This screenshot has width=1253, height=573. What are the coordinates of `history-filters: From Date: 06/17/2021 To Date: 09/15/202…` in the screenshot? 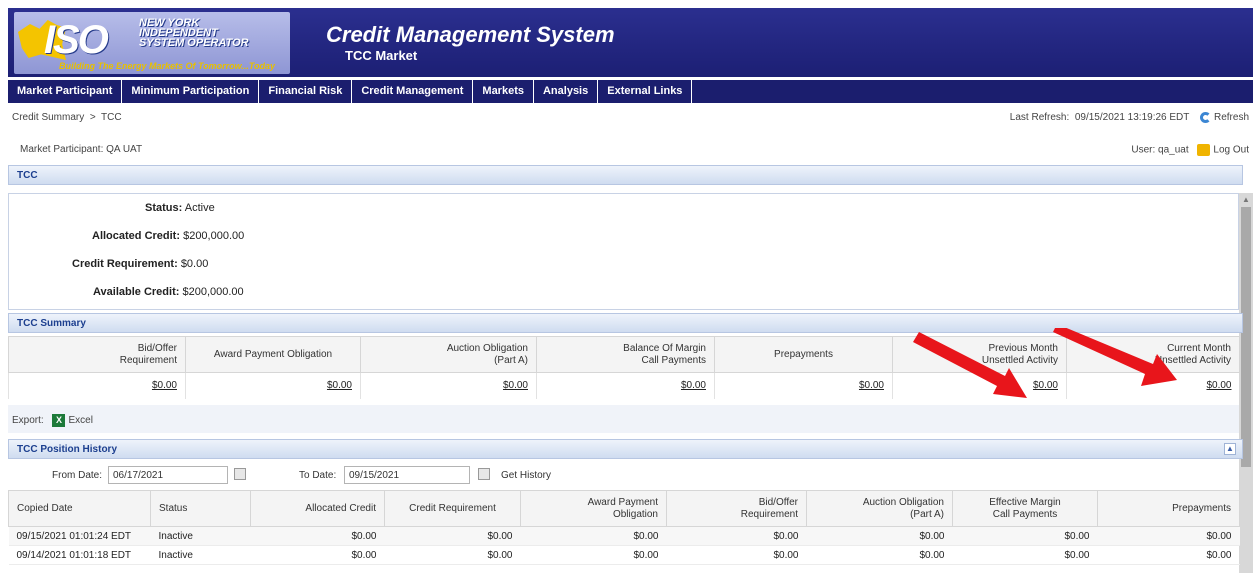 It's located at (623, 476).